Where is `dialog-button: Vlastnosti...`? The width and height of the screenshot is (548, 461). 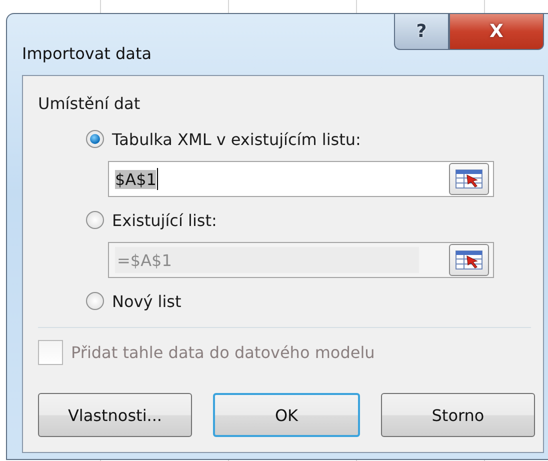 dialog-button: Vlastnosti... is located at coordinates (115, 415).